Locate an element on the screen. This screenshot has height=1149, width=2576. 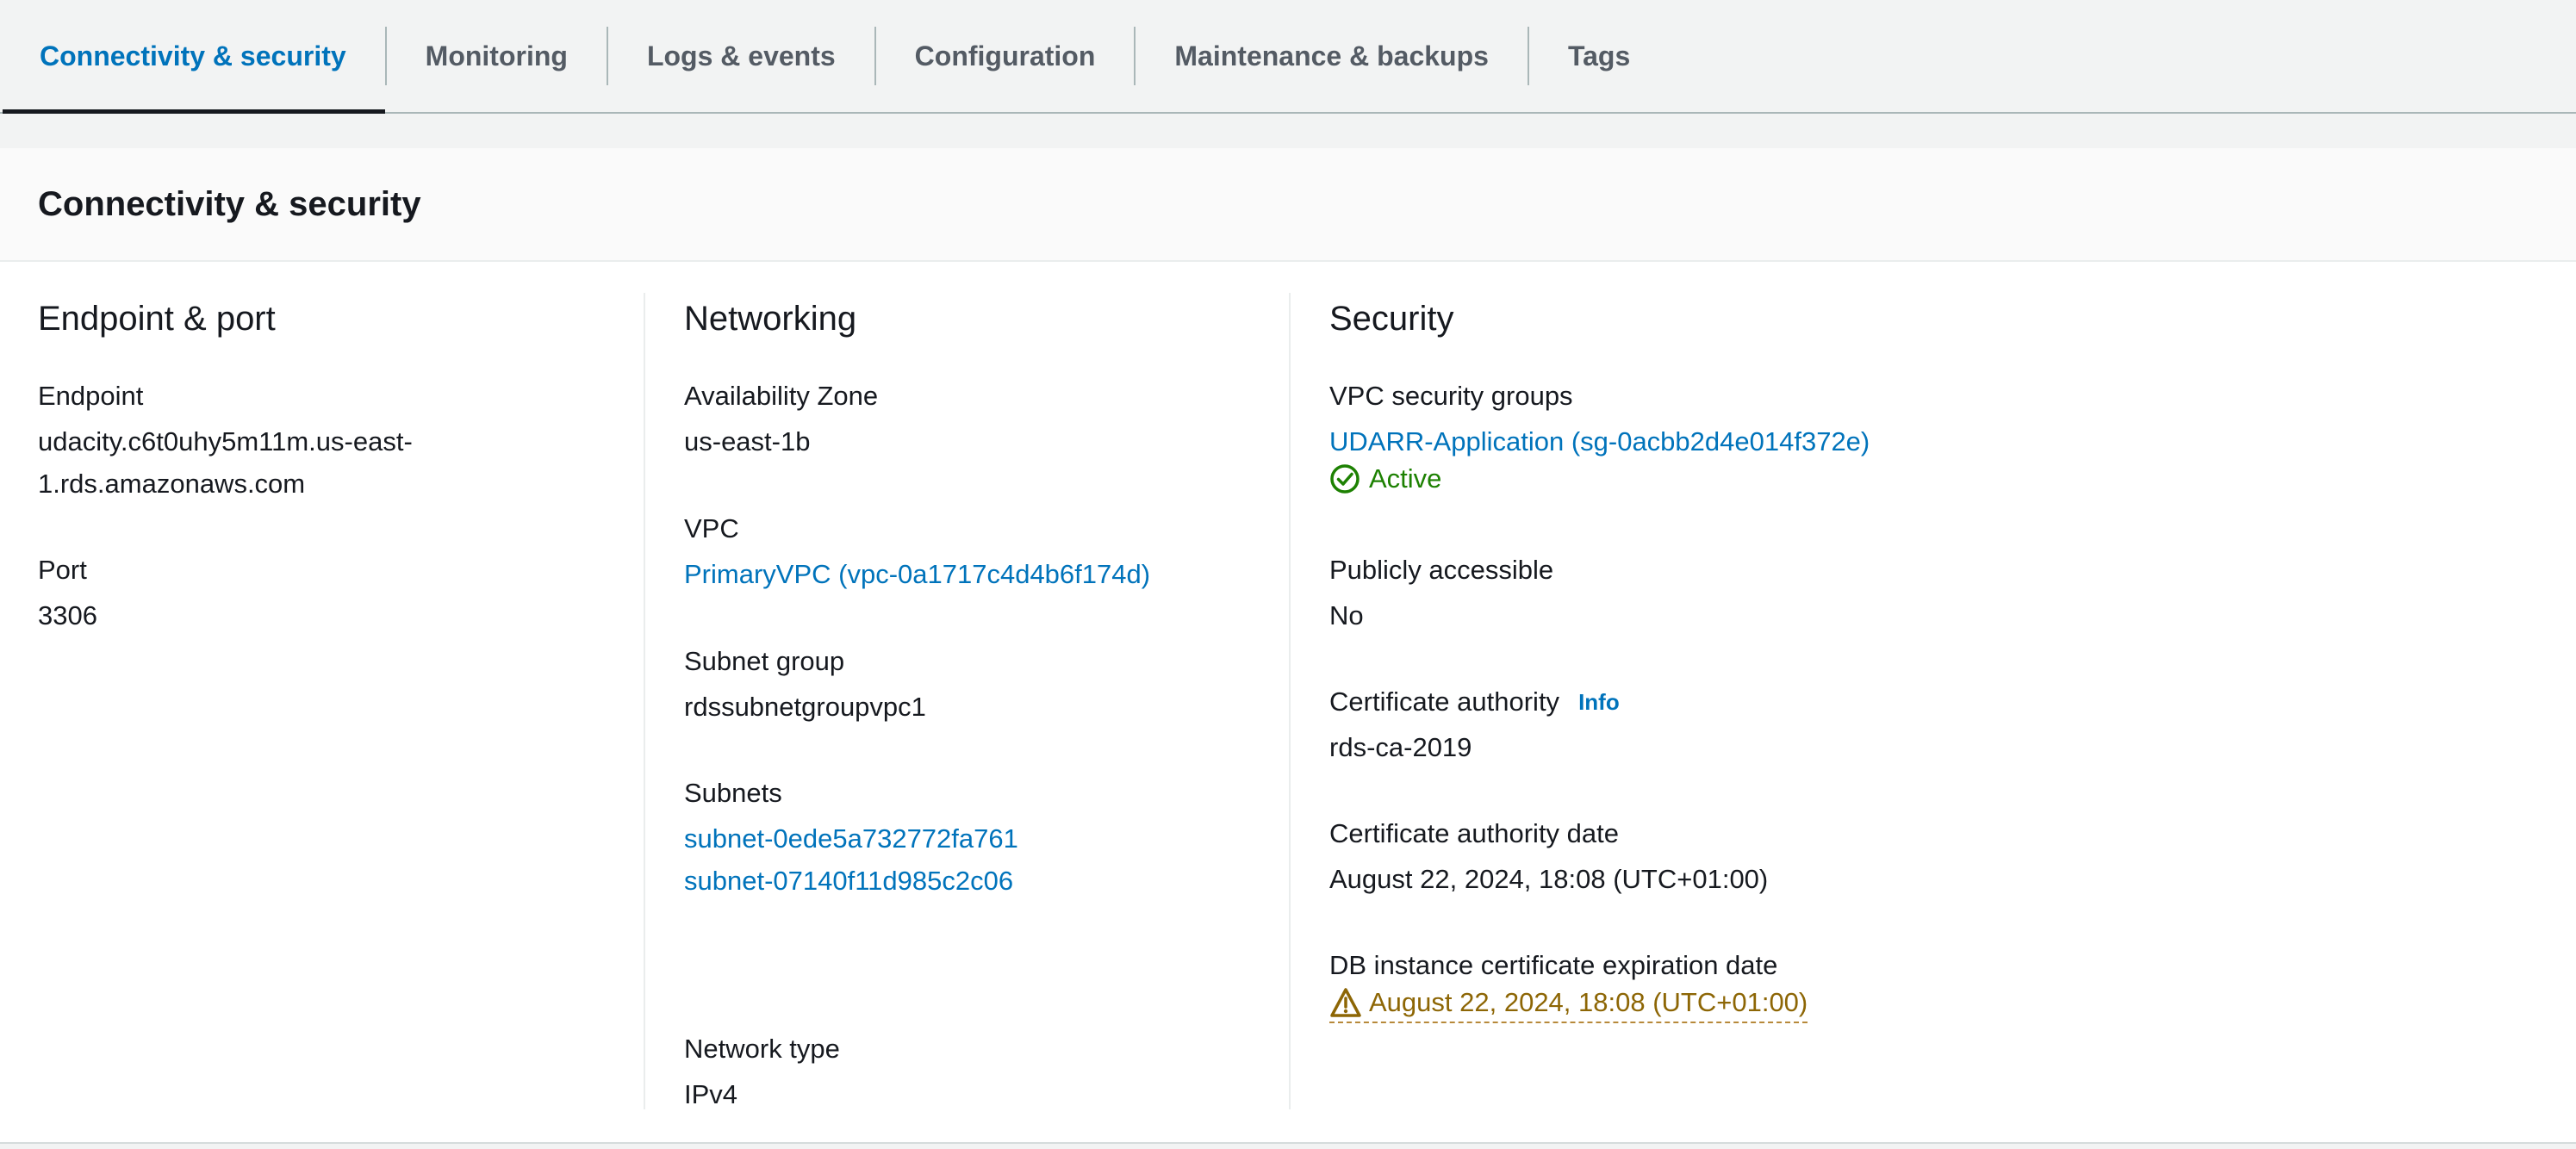
vpc-link: PrimaryVPC (vpc-0a1717c4d4b6f174d) is located at coordinates (917, 574).